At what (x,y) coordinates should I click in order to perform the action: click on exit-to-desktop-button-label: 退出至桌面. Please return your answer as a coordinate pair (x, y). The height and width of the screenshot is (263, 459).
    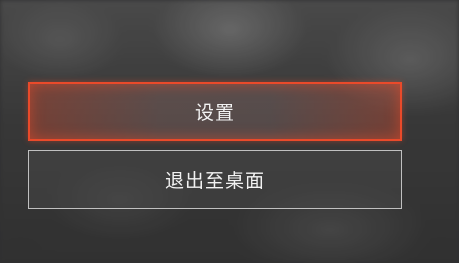
    Looking at the image, I should click on (214, 181).